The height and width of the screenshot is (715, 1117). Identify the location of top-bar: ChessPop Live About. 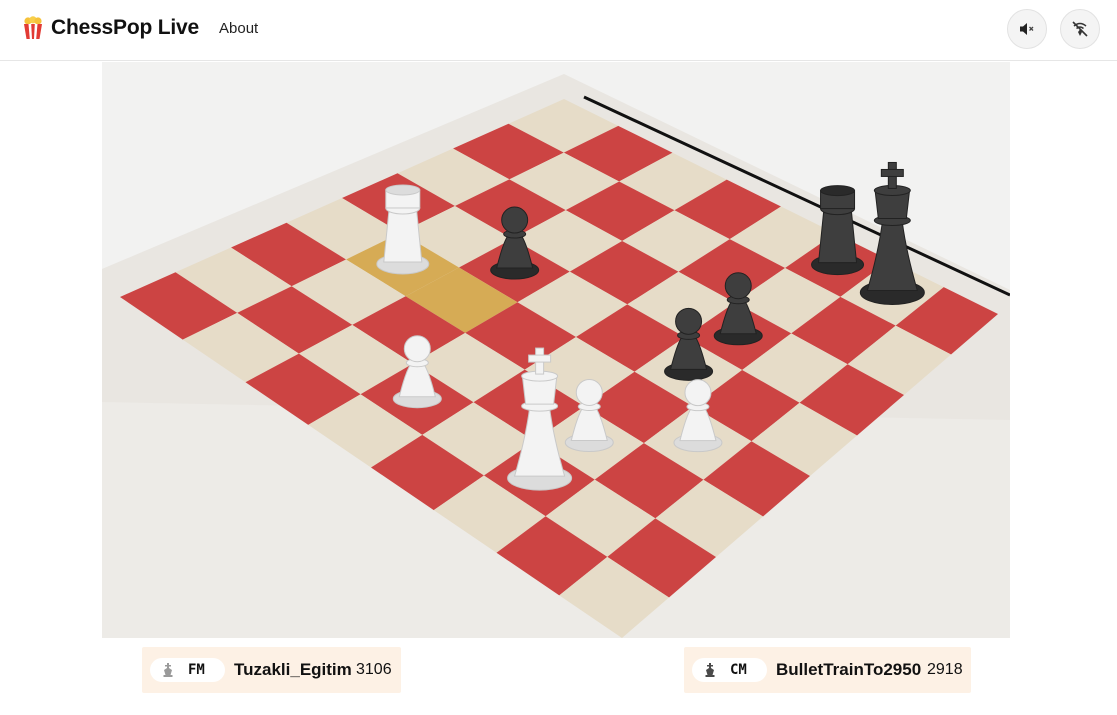
(558, 30).